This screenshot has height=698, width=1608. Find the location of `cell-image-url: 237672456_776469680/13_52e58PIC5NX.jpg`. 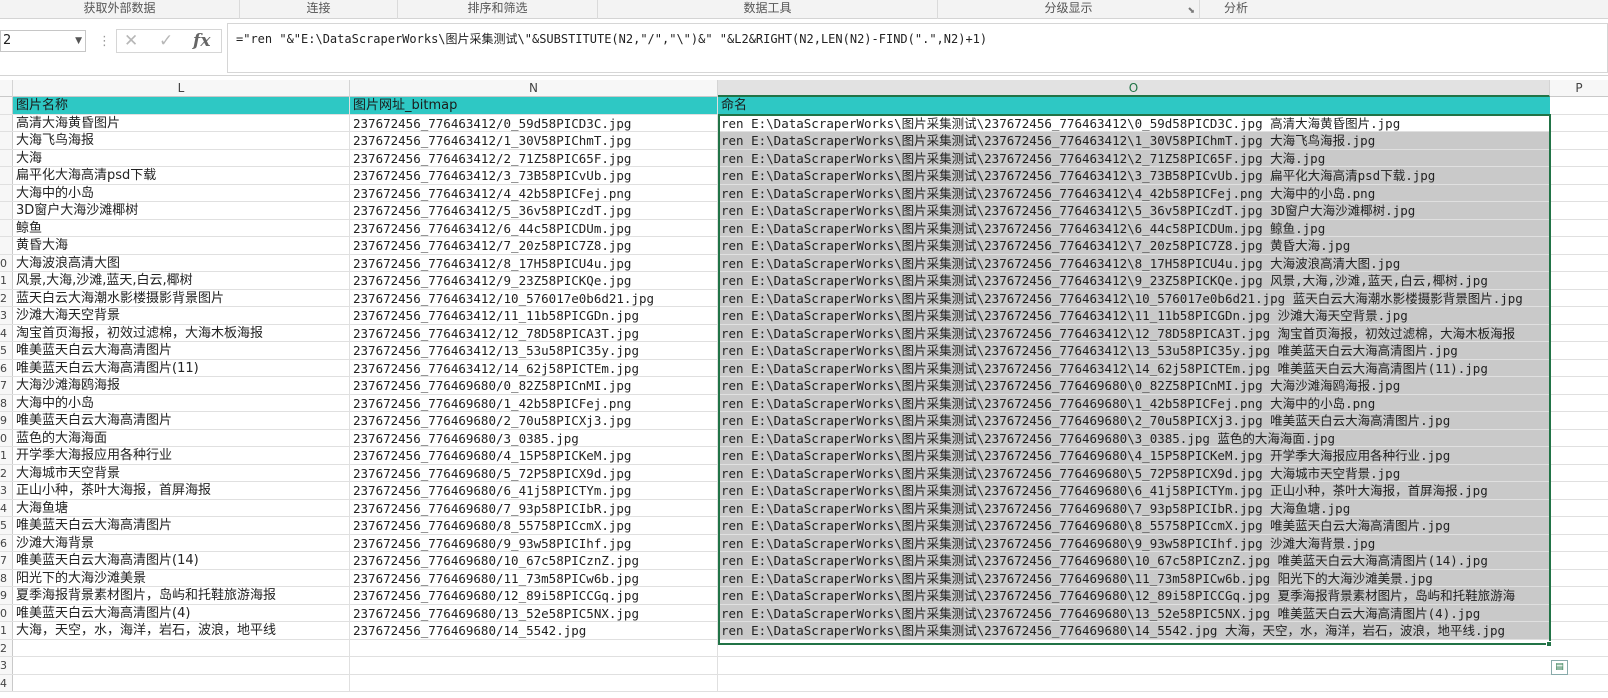

cell-image-url: 237672456_776469680/13_52e58PIC5NX.jpg is located at coordinates (534, 612).